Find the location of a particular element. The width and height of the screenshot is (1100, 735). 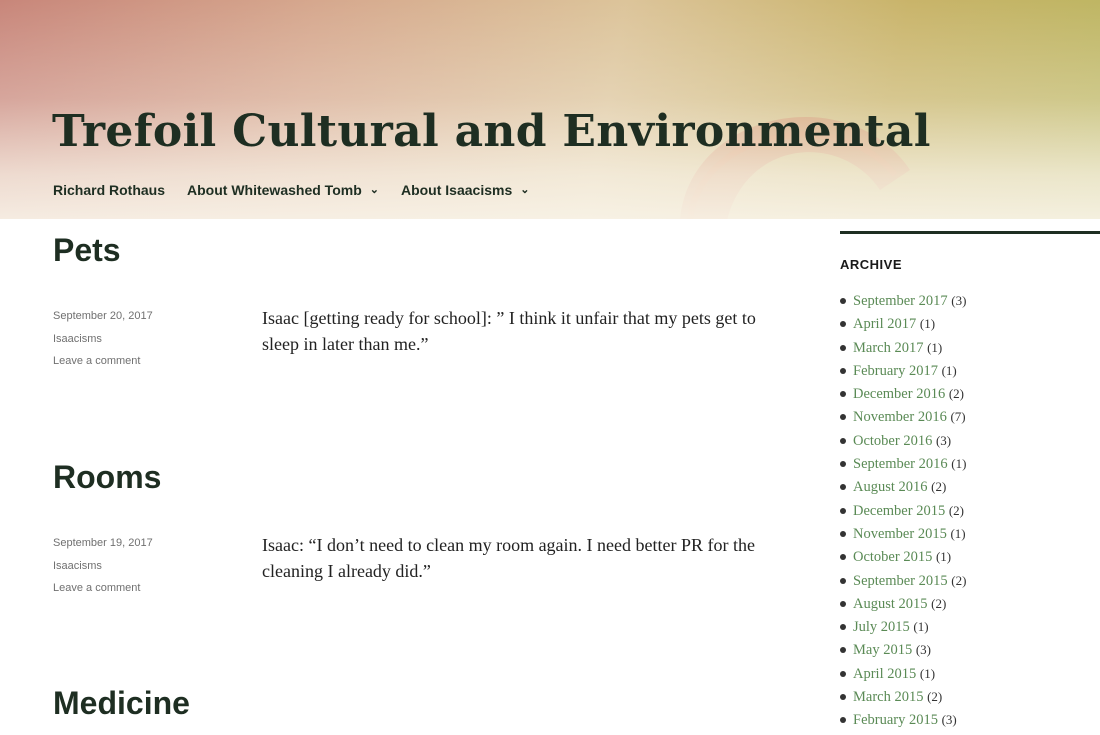

archive-list-item: November 2016 (7) is located at coordinates (970, 419).